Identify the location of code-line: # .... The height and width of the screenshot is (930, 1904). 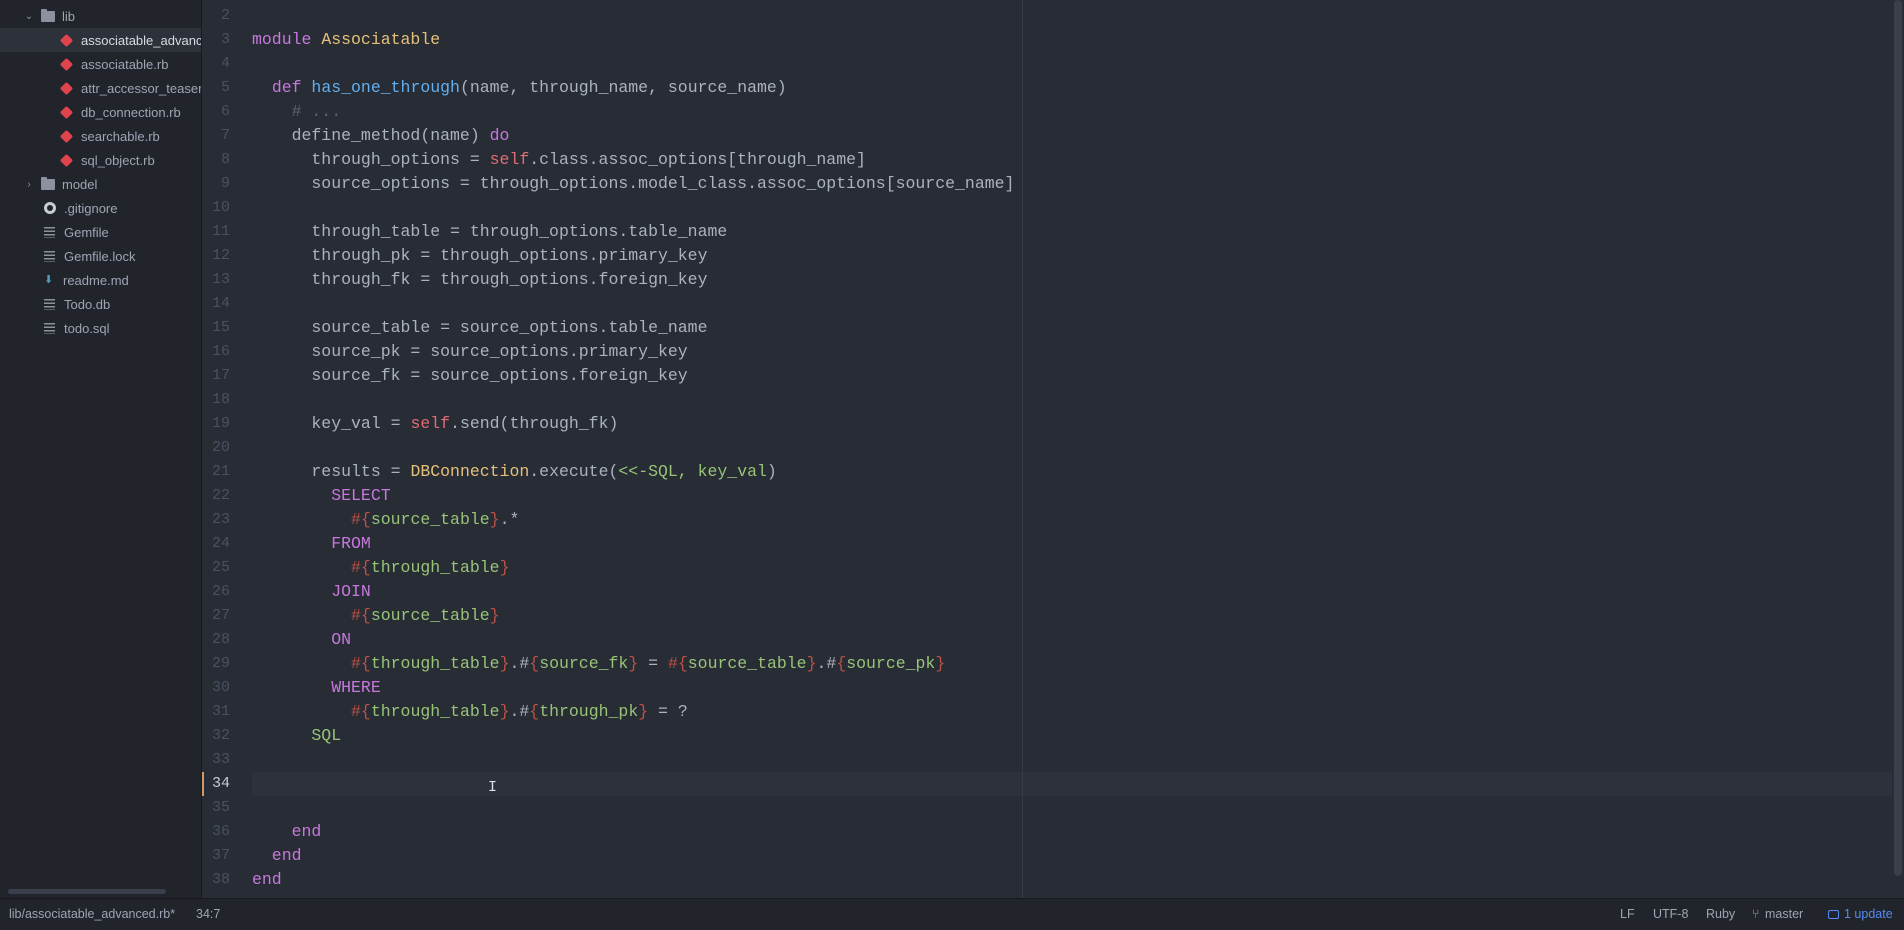
(297, 112).